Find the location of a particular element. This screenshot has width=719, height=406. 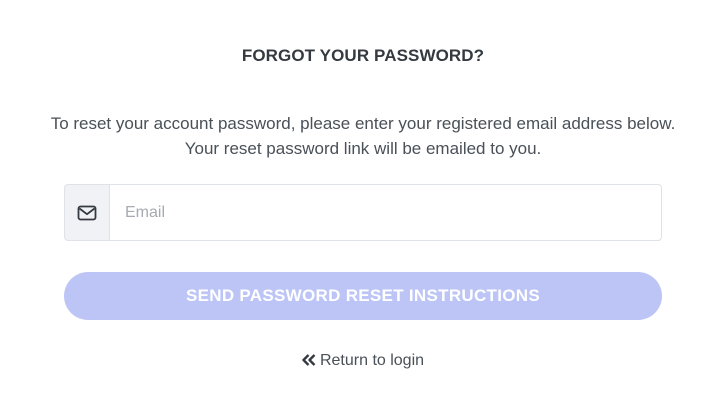

return-to-login-link: Return to login is located at coordinates (359, 361).